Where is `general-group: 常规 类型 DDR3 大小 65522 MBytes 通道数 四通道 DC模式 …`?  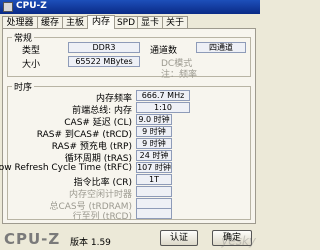 general-group: 常规 类型 DDR3 大小 65522 MBytes 通道数 四通道 DC模式 … is located at coordinates (129, 55).